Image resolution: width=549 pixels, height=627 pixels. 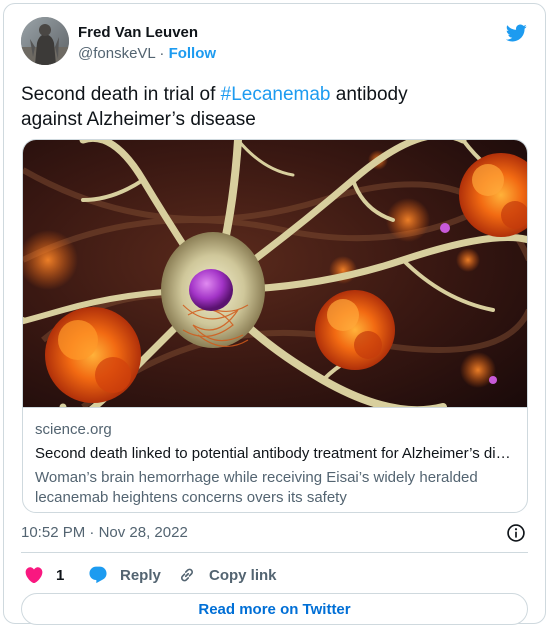 I want to click on reply-bubble-icon, so click(x=98, y=575).